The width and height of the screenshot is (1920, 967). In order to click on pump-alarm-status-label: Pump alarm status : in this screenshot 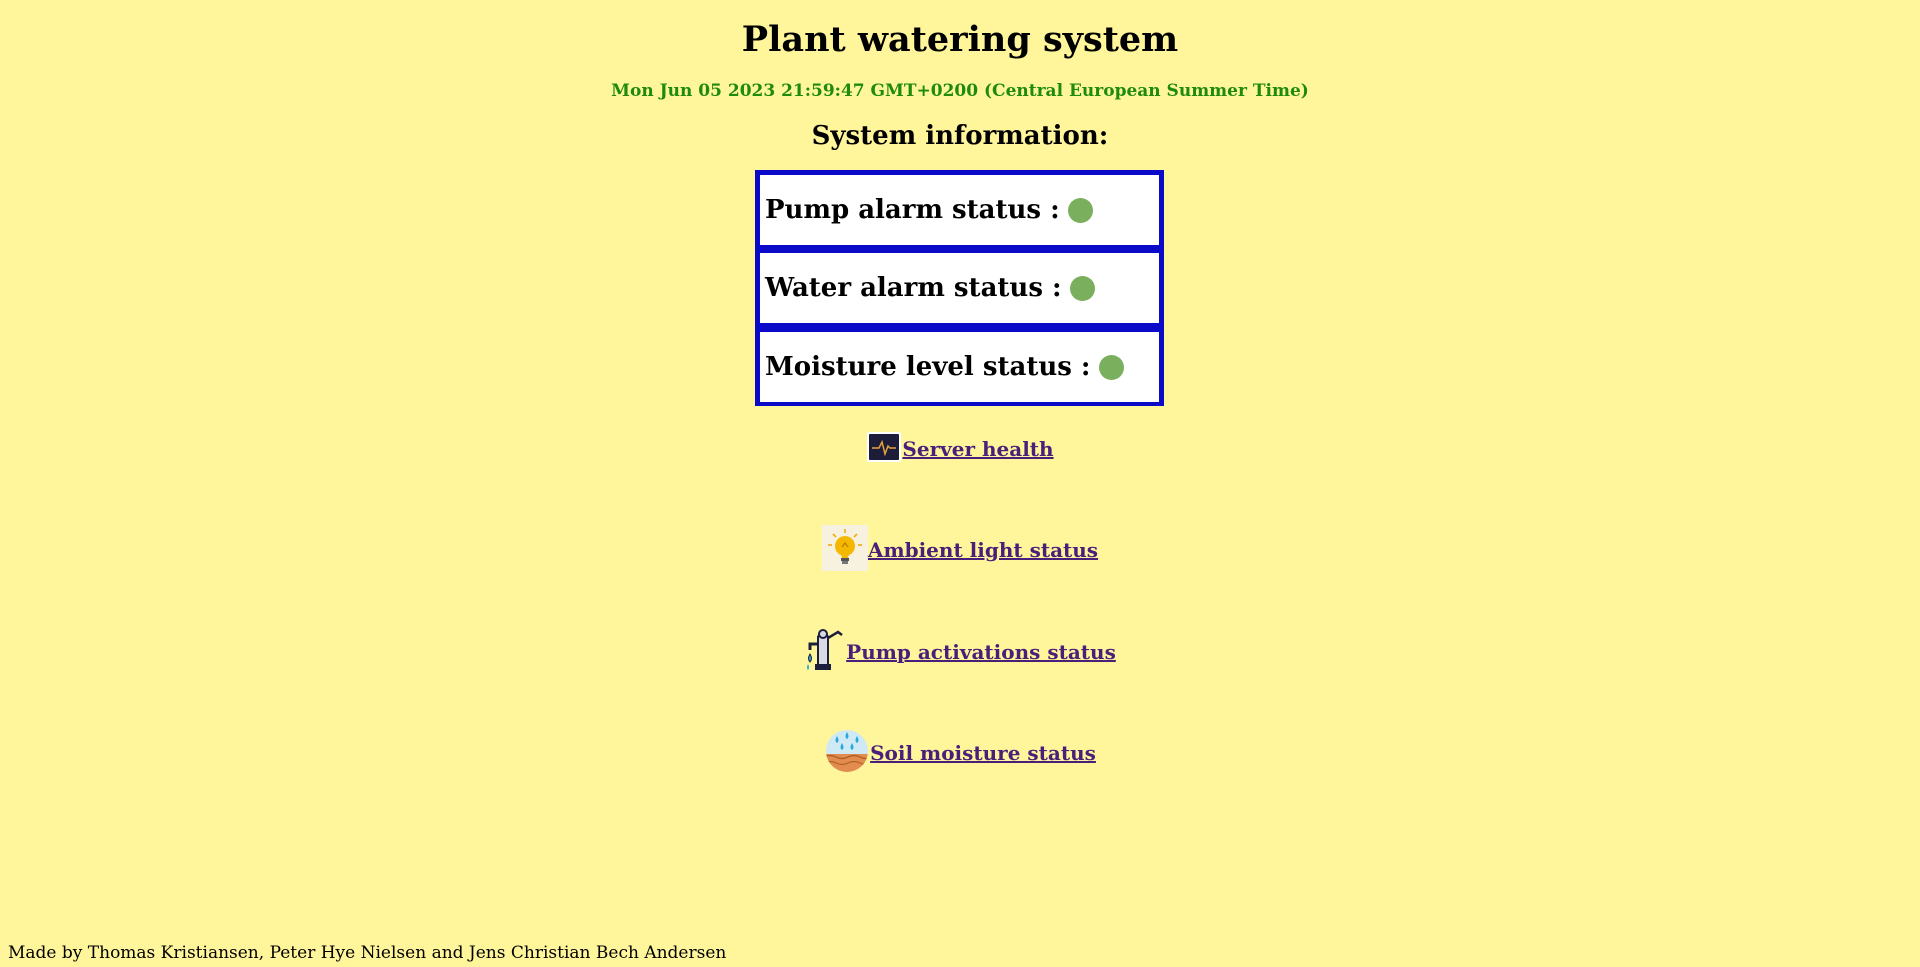, I will do `click(912, 210)`.